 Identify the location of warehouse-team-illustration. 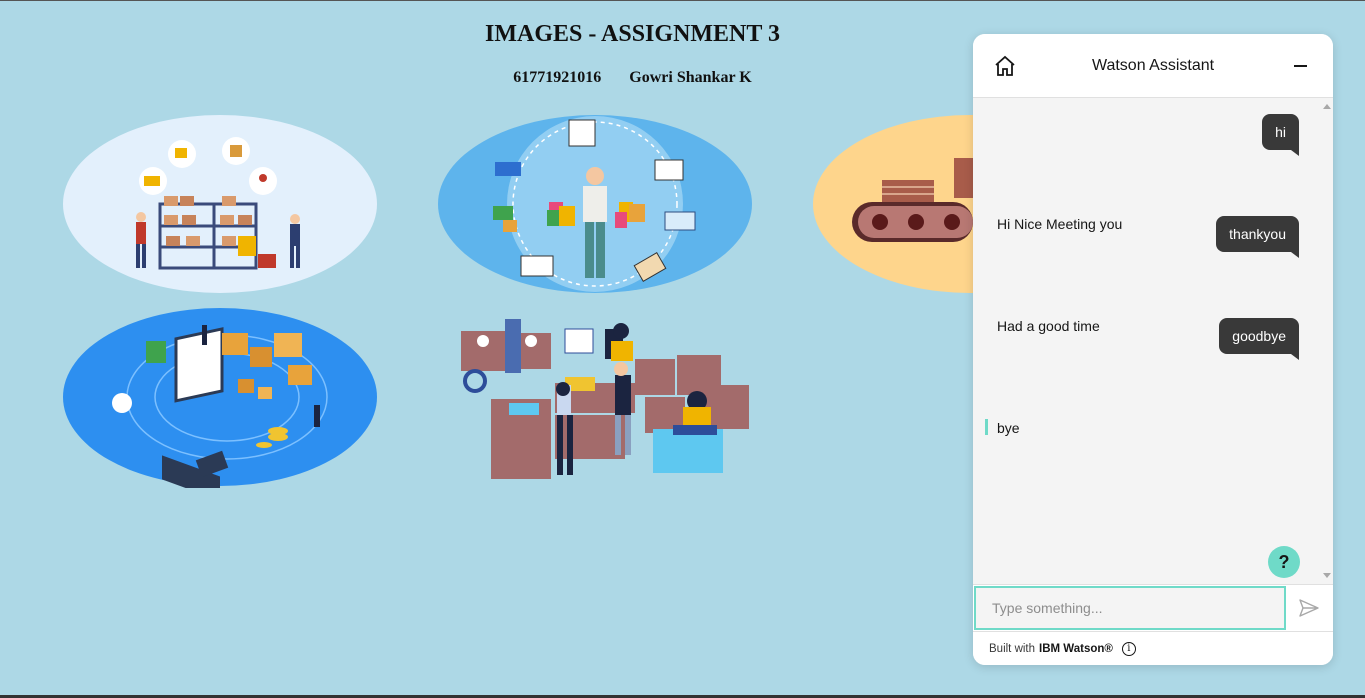
(600, 404).